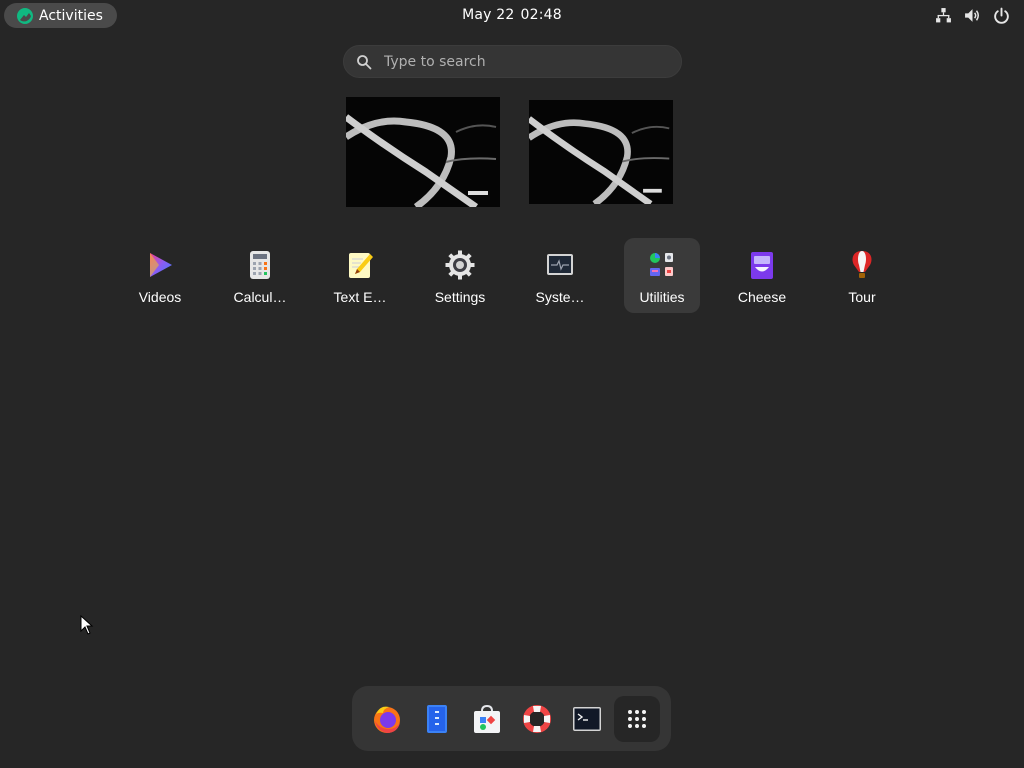 This screenshot has height=768, width=1024. I want to click on dash-terminal, so click(587, 719).